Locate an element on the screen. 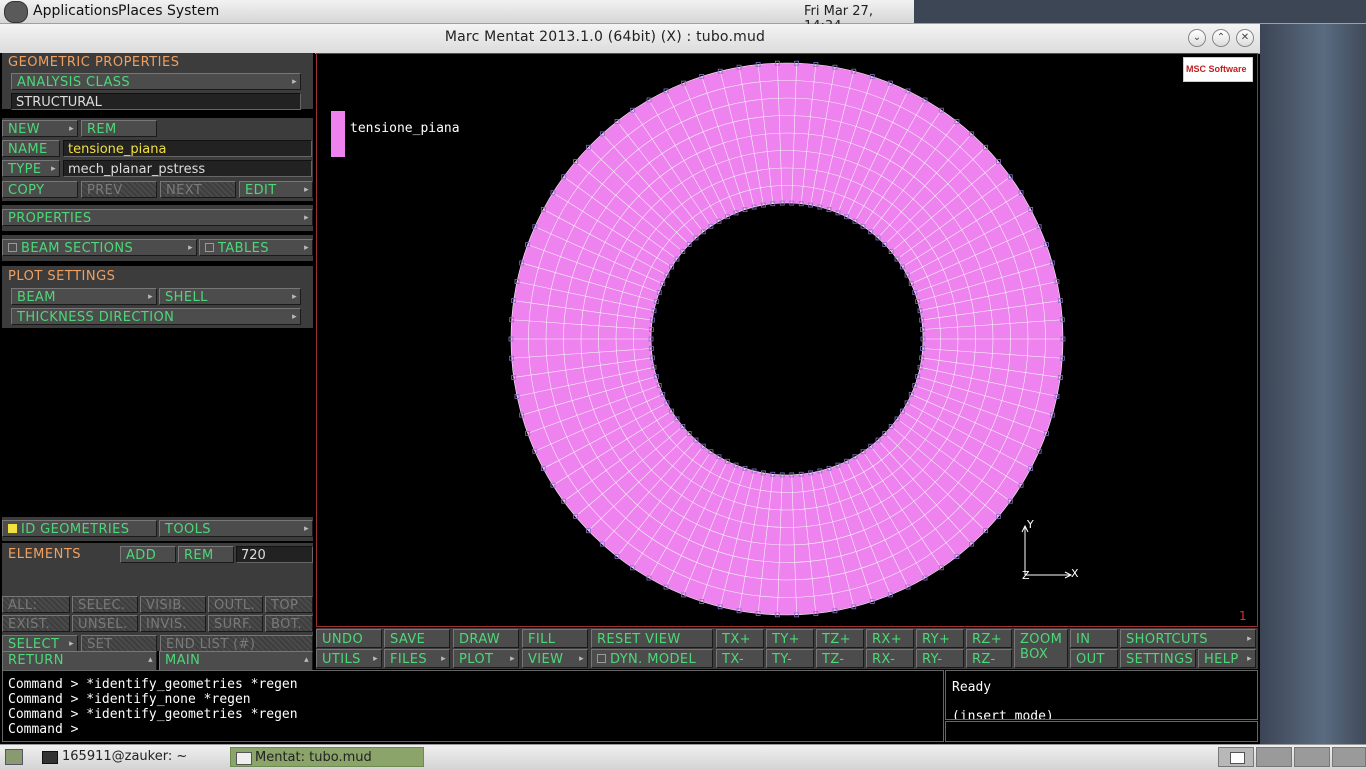 This screenshot has width=1366, height=769. selected-label: SELEC. is located at coordinates (102, 605).